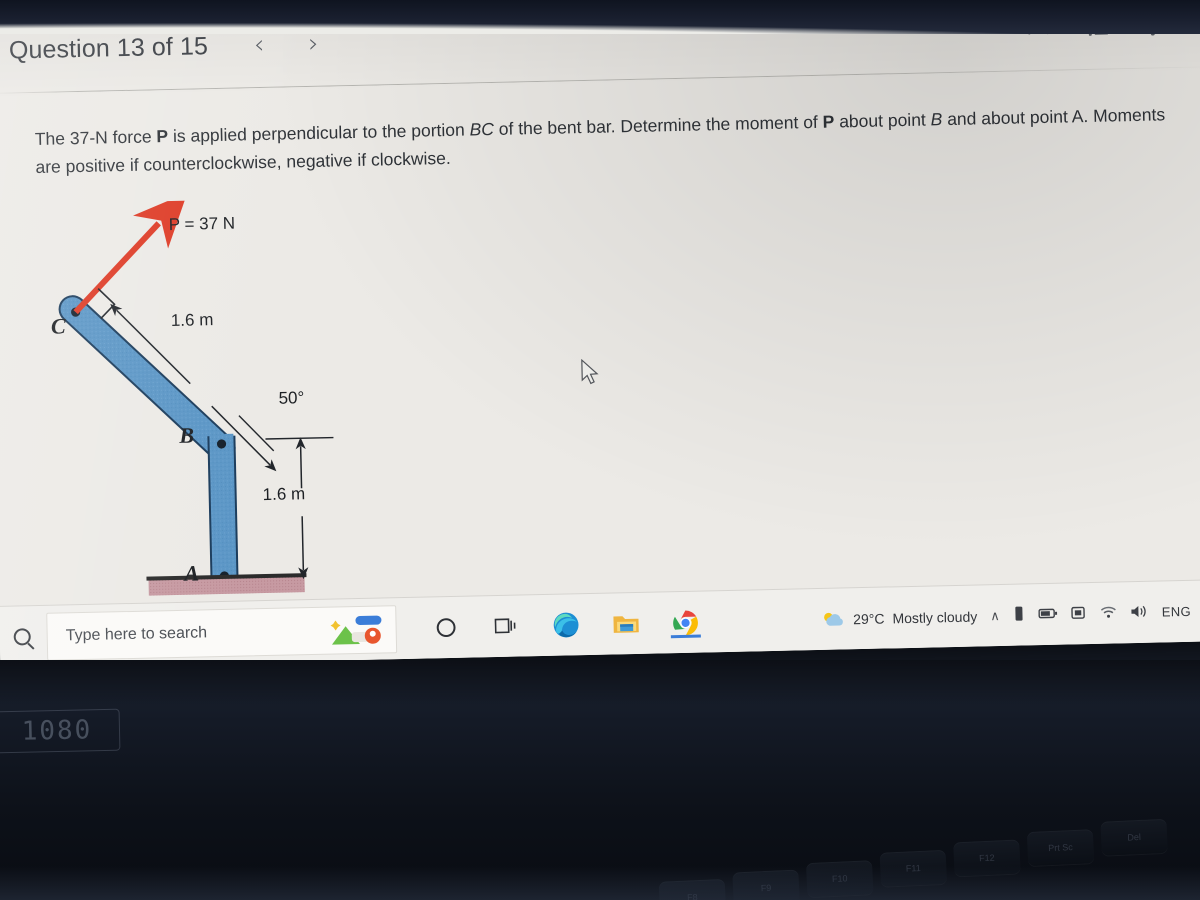  Describe the element at coordinates (300, 462) in the screenshot. I see `dimension-line-lower-up` at that location.